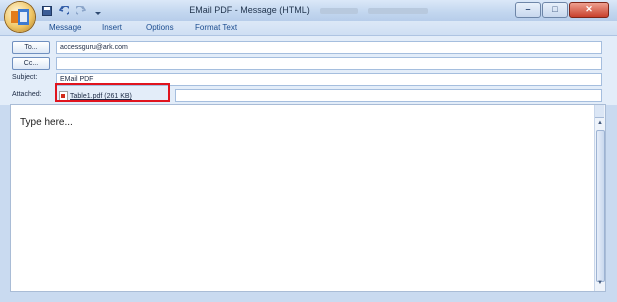  I want to click on scroll-down-icon: ▼, so click(600, 284).